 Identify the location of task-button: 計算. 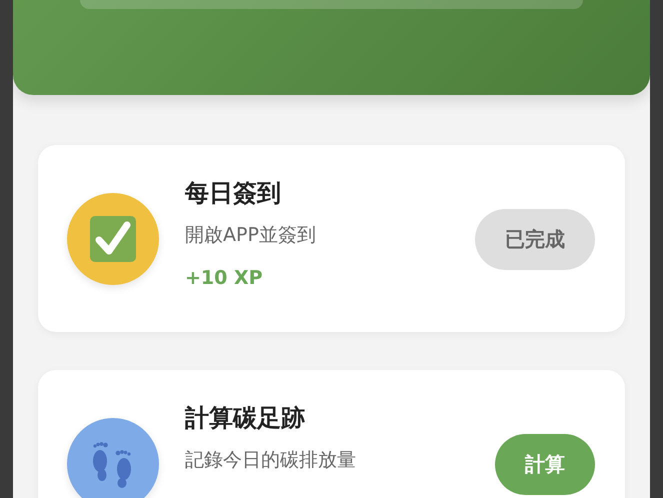
(545, 464).